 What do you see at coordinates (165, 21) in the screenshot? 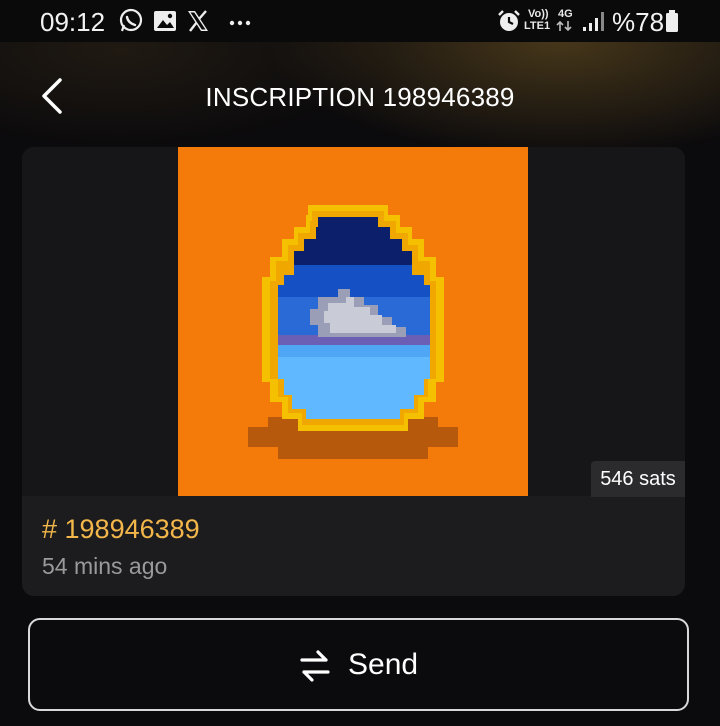
I see `gallery-icon` at bounding box center [165, 21].